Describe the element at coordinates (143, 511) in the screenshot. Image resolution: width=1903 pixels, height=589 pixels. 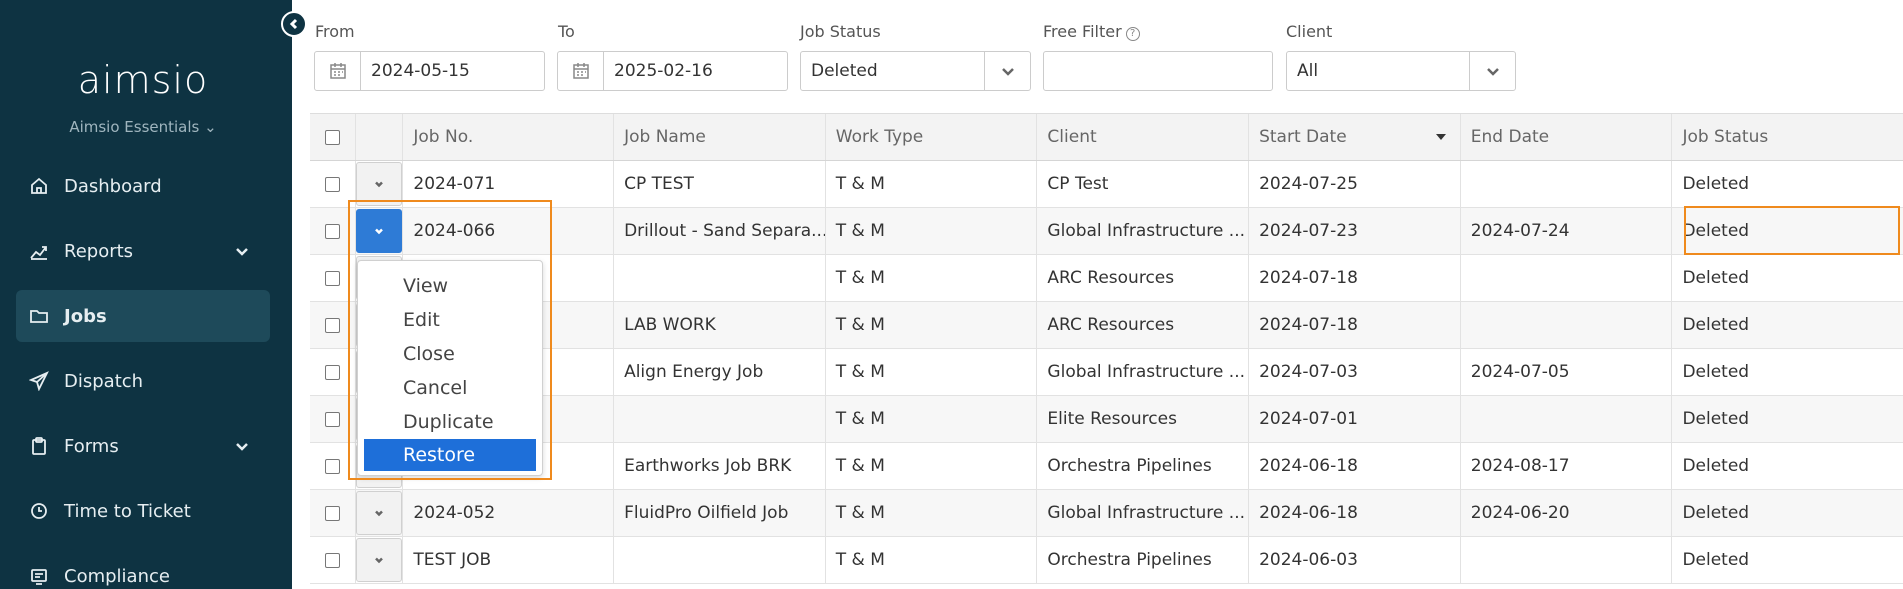
I see `sidebar-item-time-to-ticket: Time to Ticket` at that location.